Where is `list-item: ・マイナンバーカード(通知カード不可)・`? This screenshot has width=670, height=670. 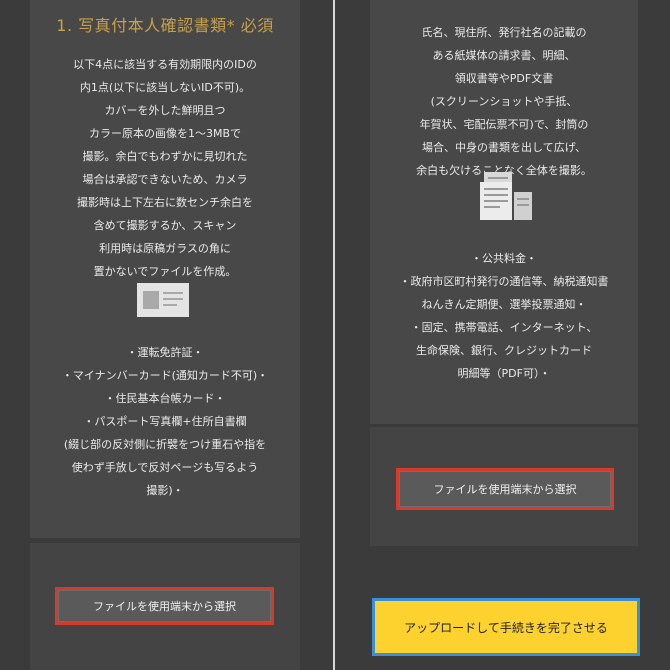
list-item: ・マイナンバーカード(通知カード不可)・ is located at coordinates (165, 375).